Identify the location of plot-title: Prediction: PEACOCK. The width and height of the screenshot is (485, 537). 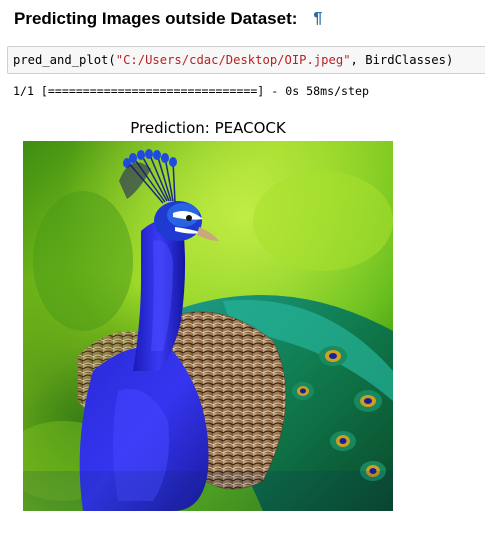
(208, 128).